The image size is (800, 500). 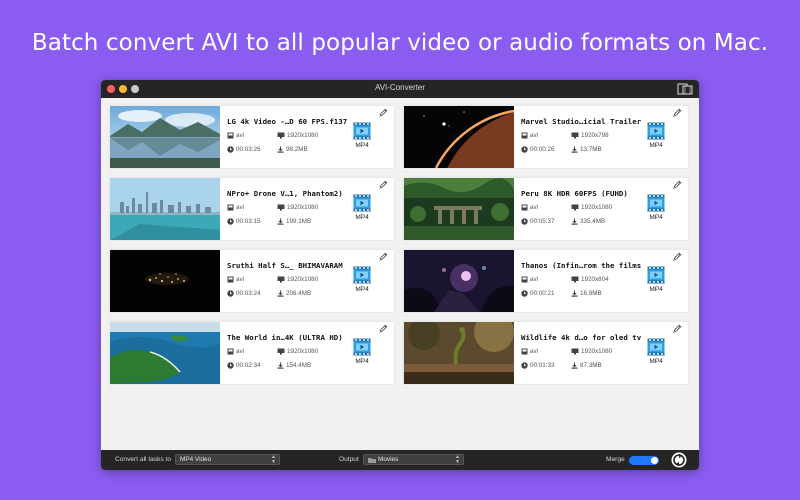 What do you see at coordinates (654, 460) in the screenshot?
I see `toggle-knob` at bounding box center [654, 460].